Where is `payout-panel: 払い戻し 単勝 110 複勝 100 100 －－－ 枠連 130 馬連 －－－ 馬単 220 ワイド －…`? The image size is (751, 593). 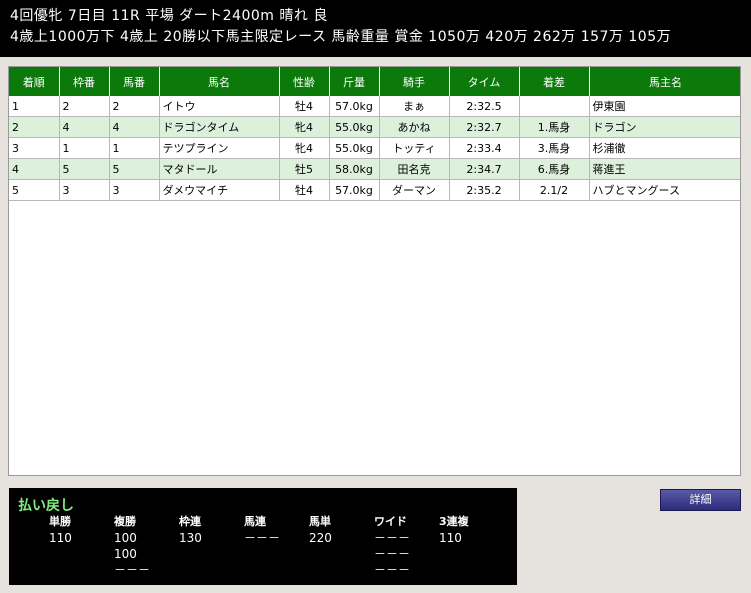
payout-panel: 払い戻し 単勝 110 複勝 100 100 －－－ 枠連 130 馬連 －－－ 馬単 220 ワイド －… is located at coordinates (263, 536).